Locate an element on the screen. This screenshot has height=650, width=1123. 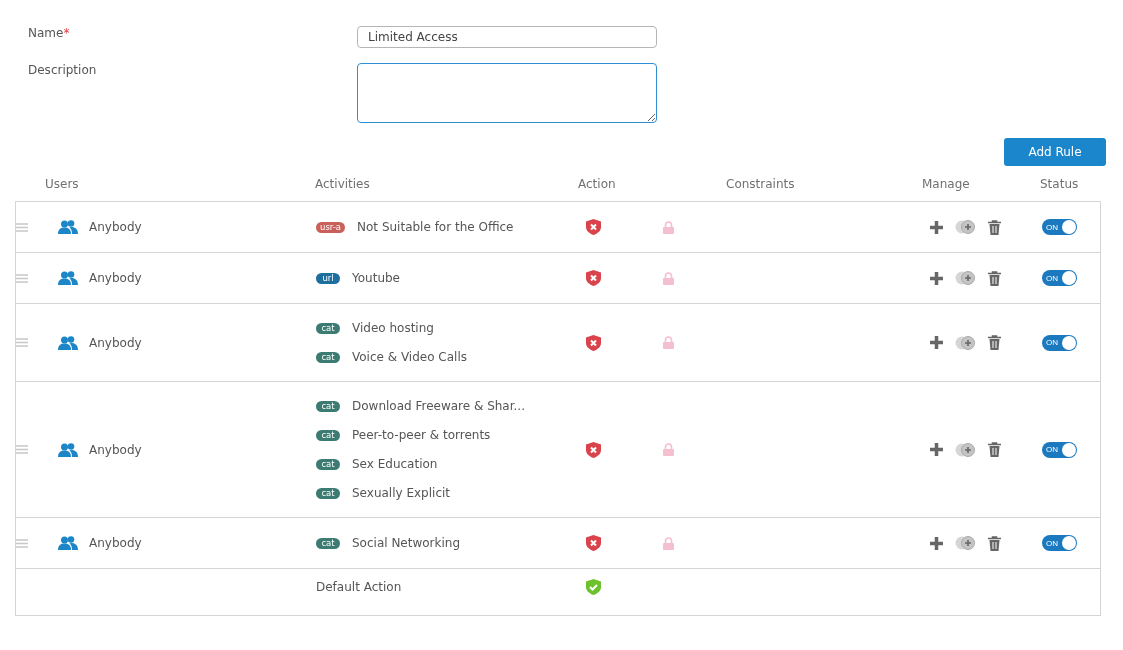
activity-tag: url is located at coordinates (328, 278).